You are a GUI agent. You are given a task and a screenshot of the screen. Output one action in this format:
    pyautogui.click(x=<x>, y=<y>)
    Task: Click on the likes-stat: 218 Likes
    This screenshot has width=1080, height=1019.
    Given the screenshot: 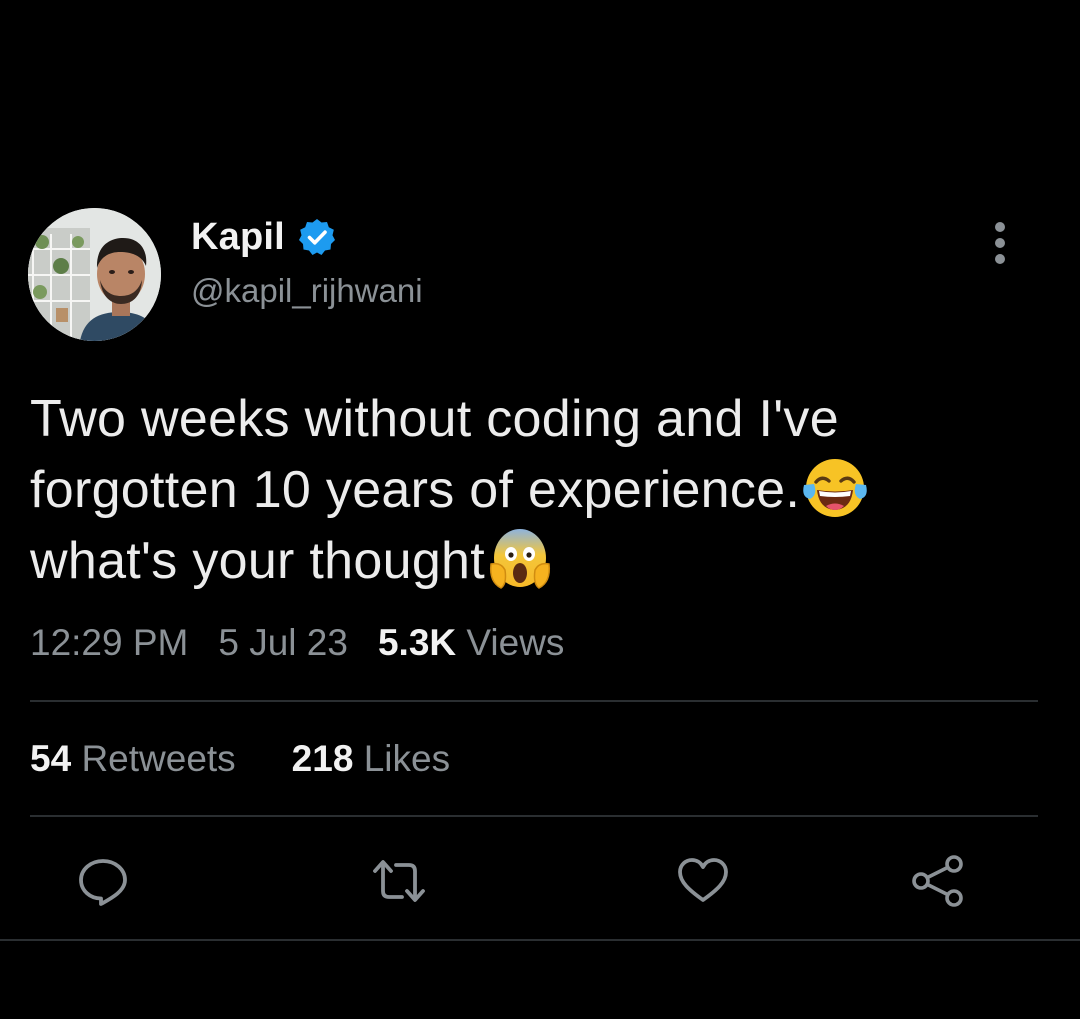 What is the action you would take?
    pyautogui.click(x=371, y=759)
    